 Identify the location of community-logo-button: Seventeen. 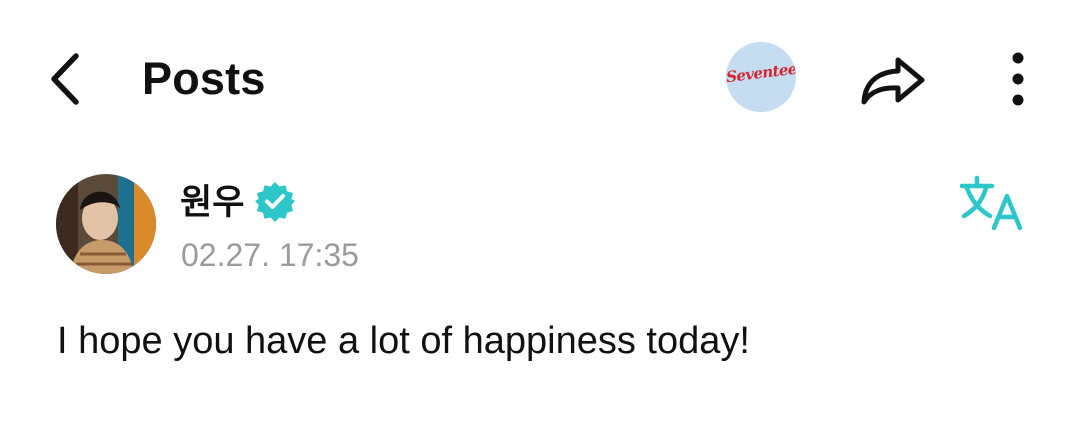
(761, 77).